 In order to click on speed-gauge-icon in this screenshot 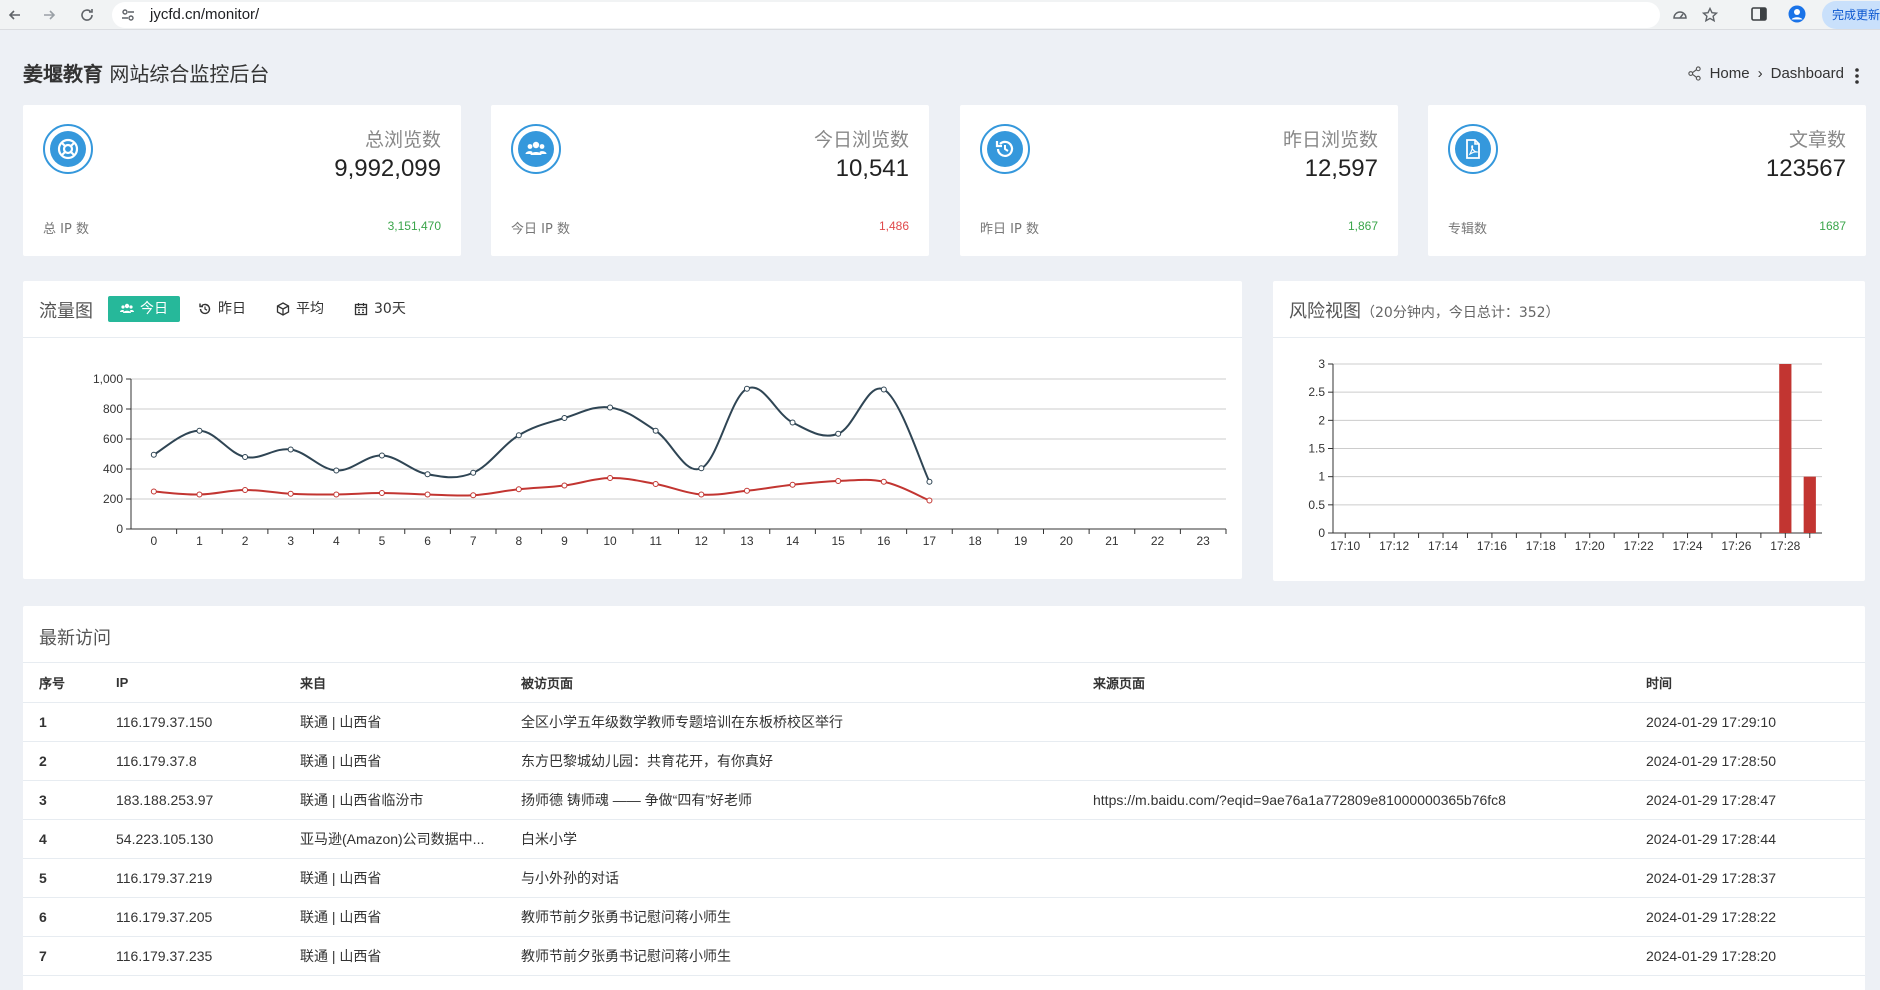, I will do `click(1680, 15)`.